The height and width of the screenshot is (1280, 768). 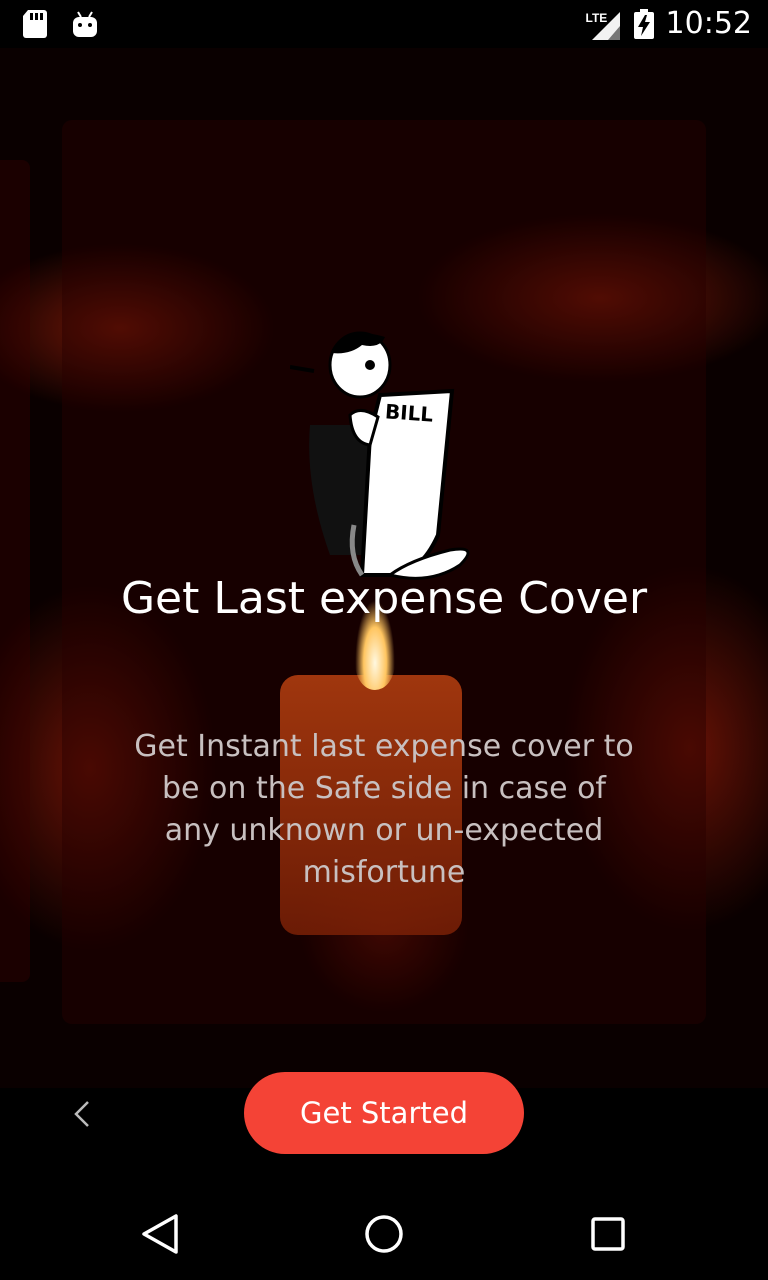 I want to click on home-circle-icon, so click(x=384, y=1234).